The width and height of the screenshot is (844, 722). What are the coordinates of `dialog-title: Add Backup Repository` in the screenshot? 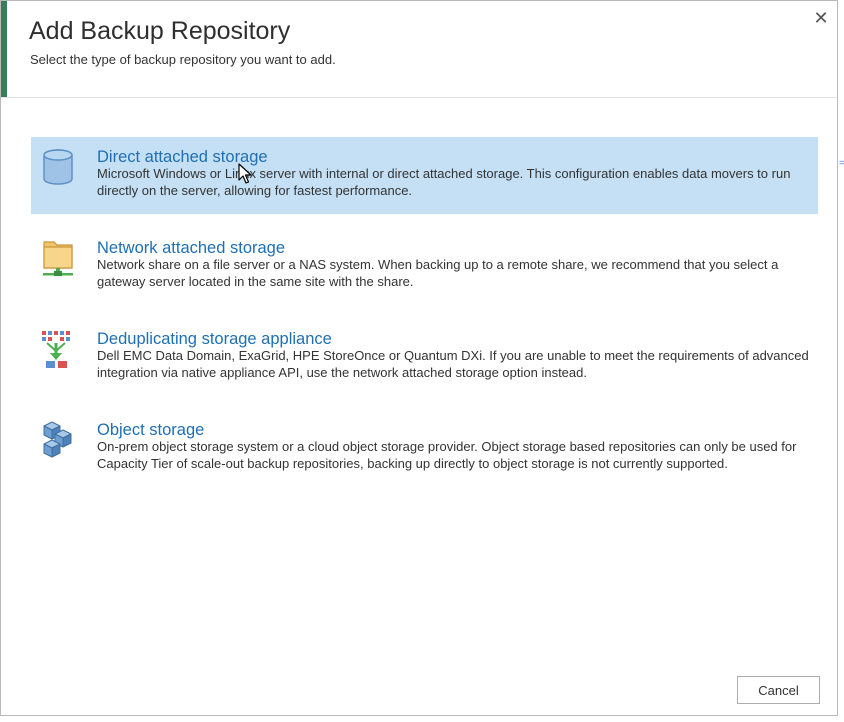 It's located at (160, 31).